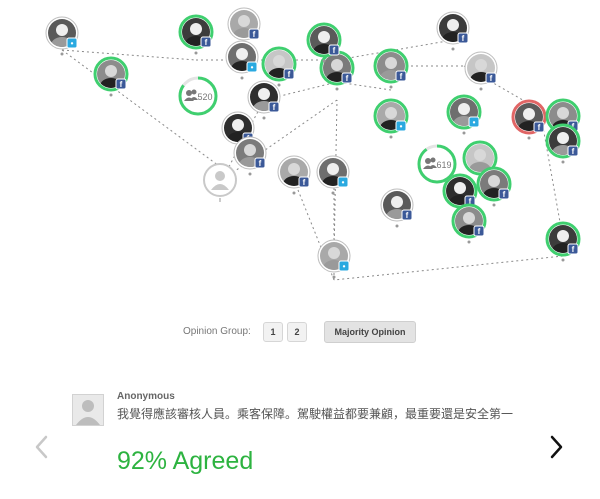 This screenshot has width=600, height=499. I want to click on opinion-group-2-button: 2, so click(297, 332).